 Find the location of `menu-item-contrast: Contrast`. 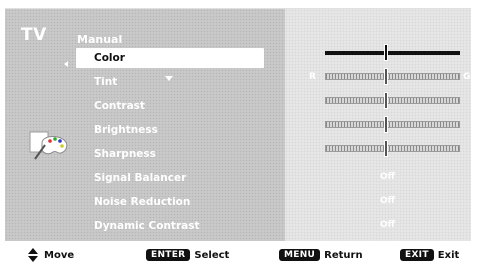

menu-item-contrast: Contrast is located at coordinates (170, 106).